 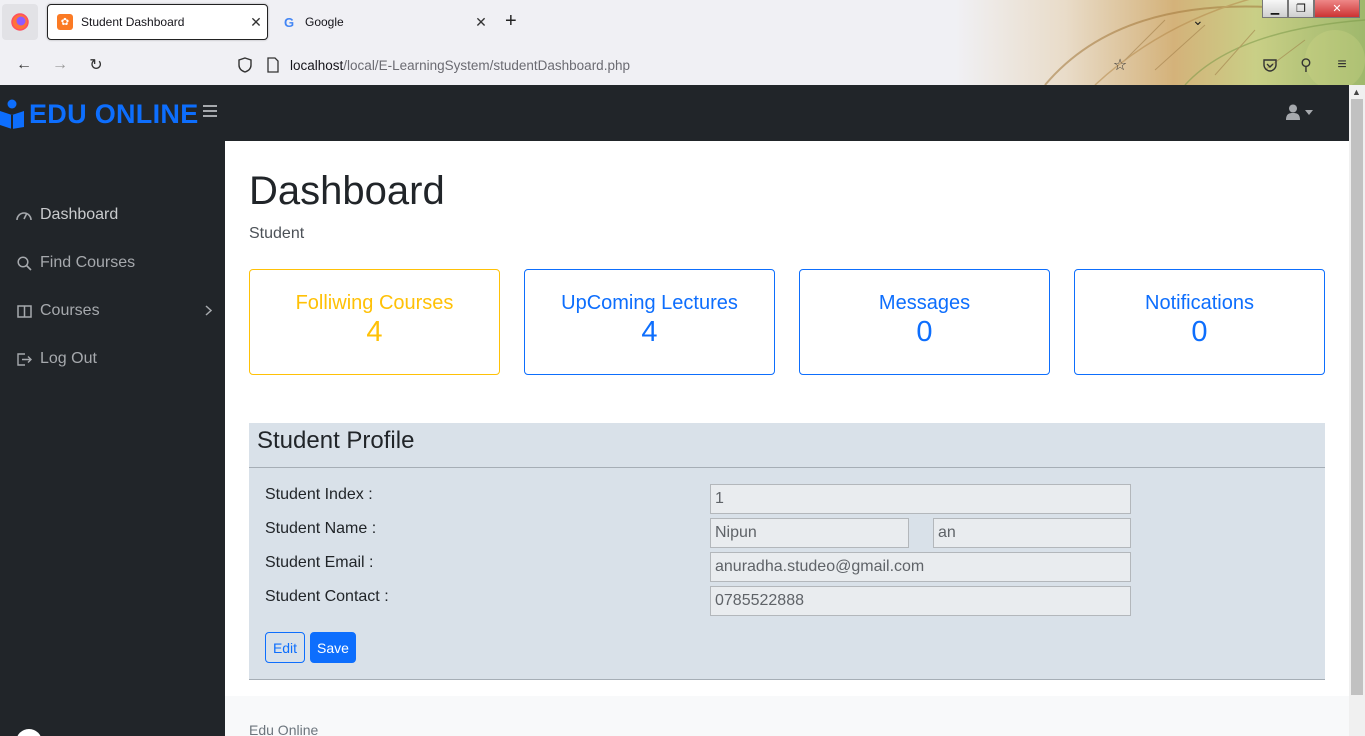 I want to click on sidebar-item-dashboard: Dashboard, so click(x=114, y=215).